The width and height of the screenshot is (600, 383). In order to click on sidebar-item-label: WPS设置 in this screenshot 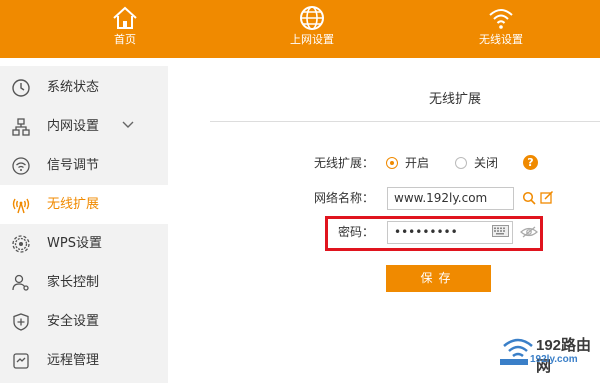, I will do `click(74, 243)`.